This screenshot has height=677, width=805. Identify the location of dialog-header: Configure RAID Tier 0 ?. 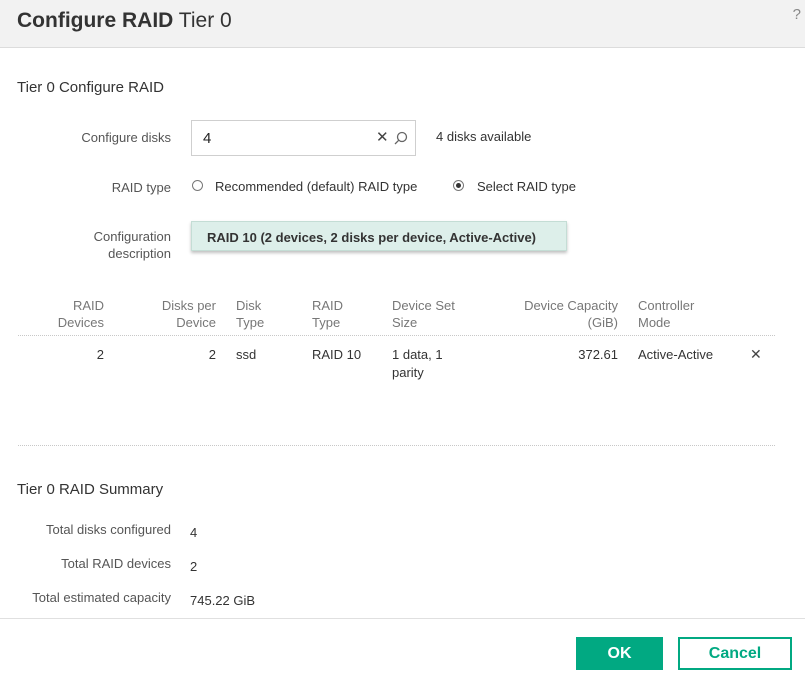
(402, 24).